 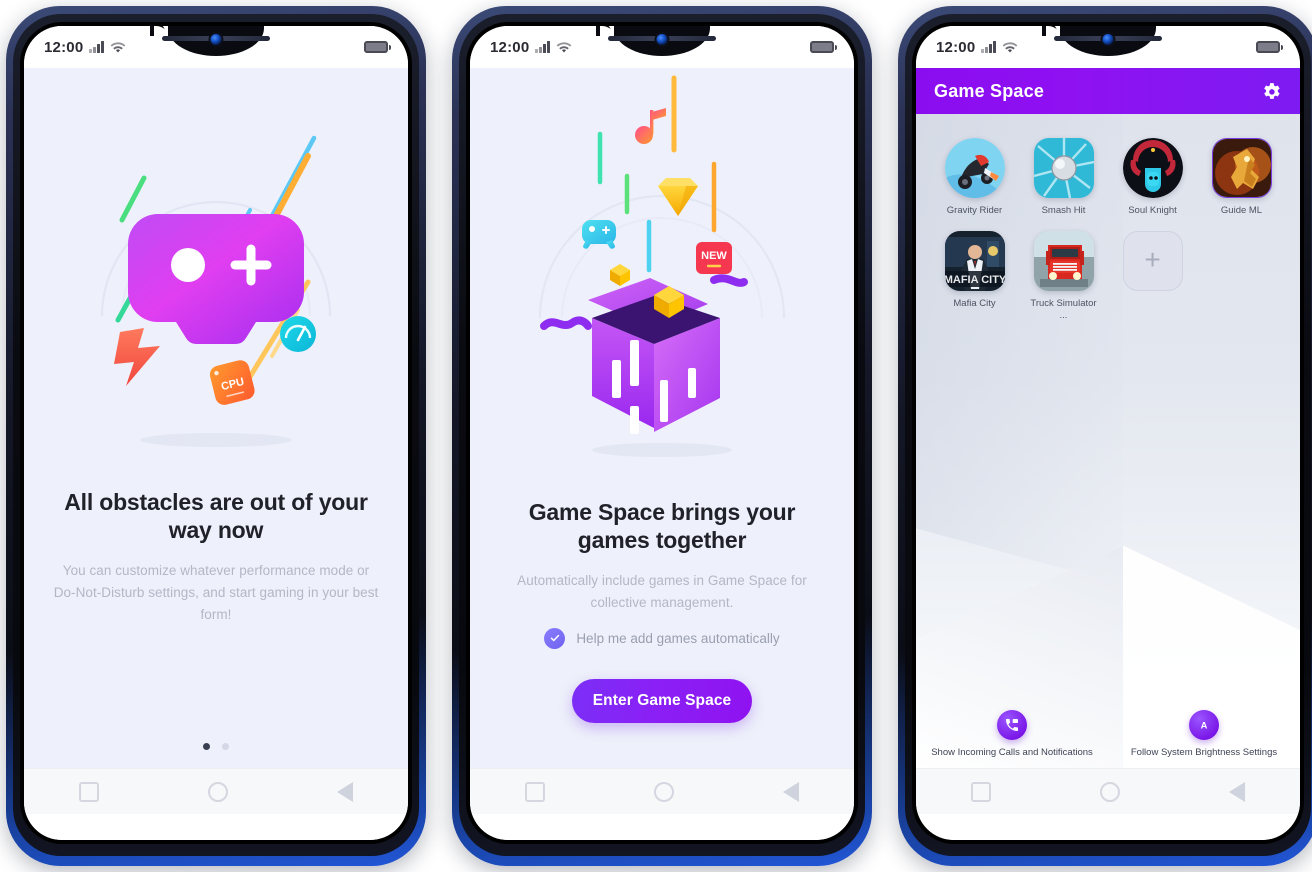 I want to click on soul-knight-icon, so click(x=1152, y=168).